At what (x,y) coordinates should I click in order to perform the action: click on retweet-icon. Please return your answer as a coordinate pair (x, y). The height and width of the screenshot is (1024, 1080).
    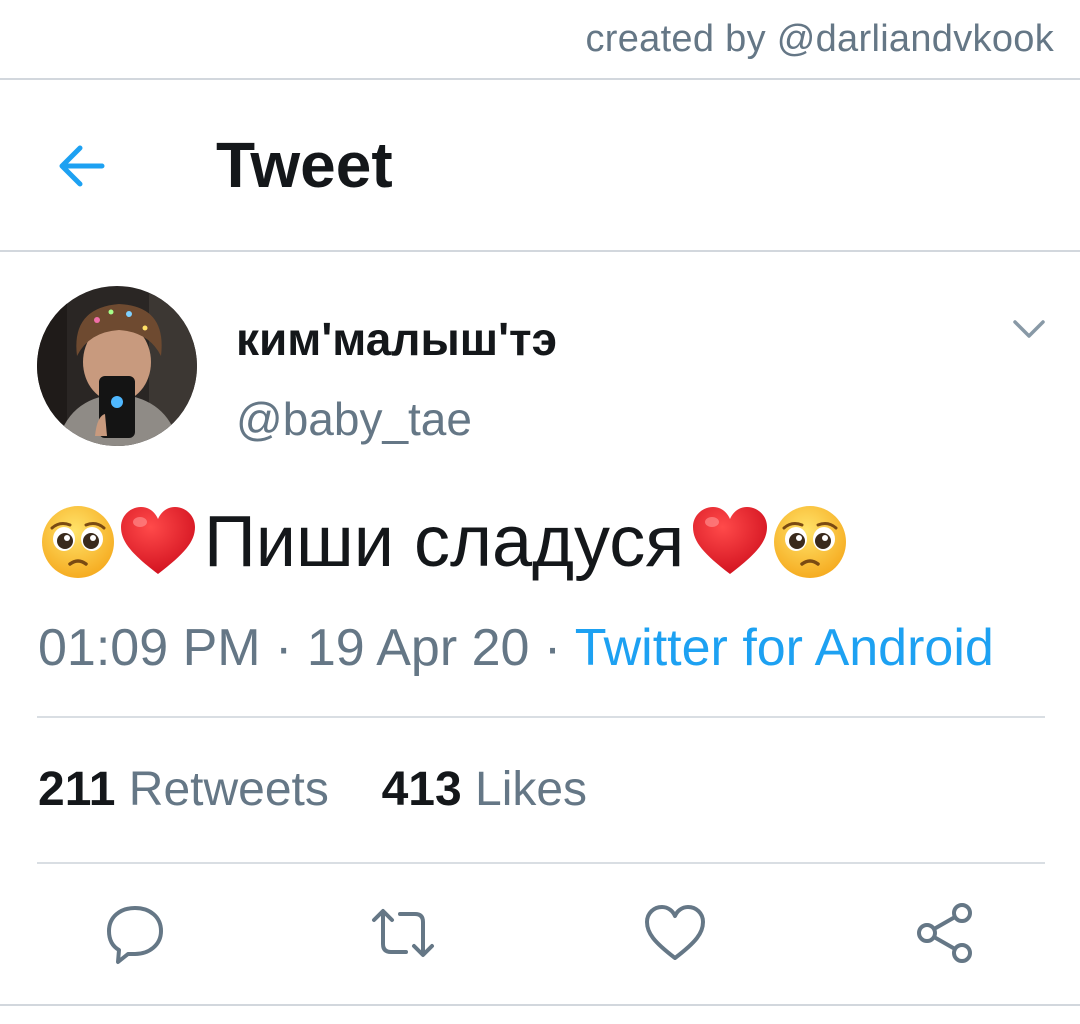
    Looking at the image, I should click on (403, 933).